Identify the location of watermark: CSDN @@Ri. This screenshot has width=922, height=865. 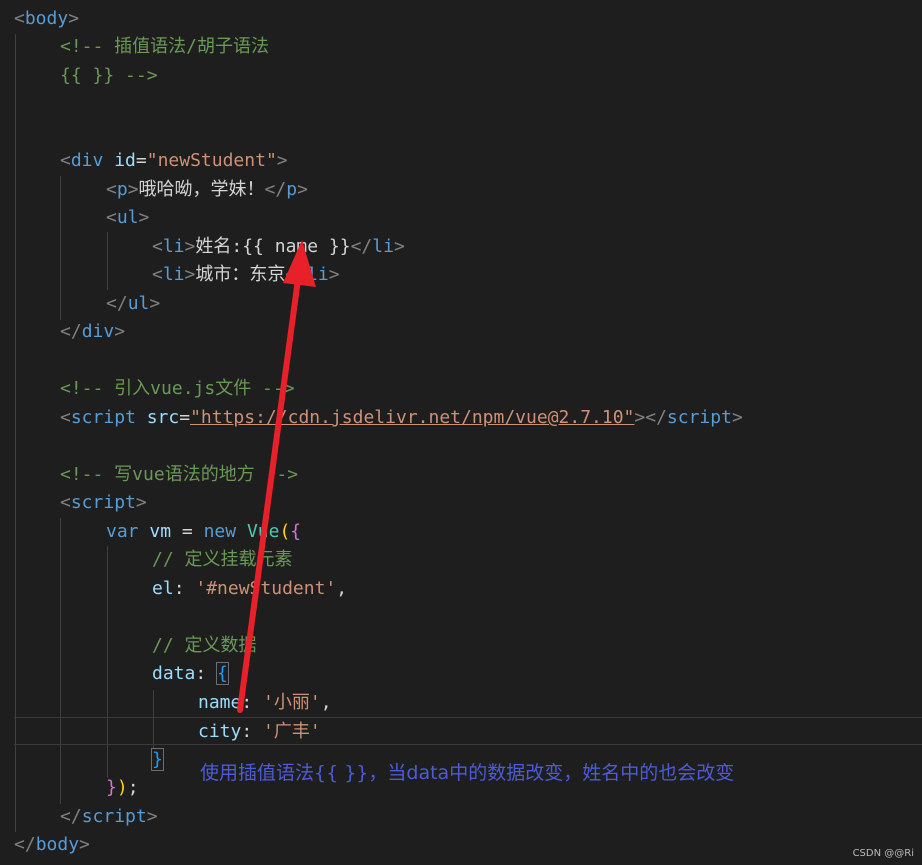
(883, 853).